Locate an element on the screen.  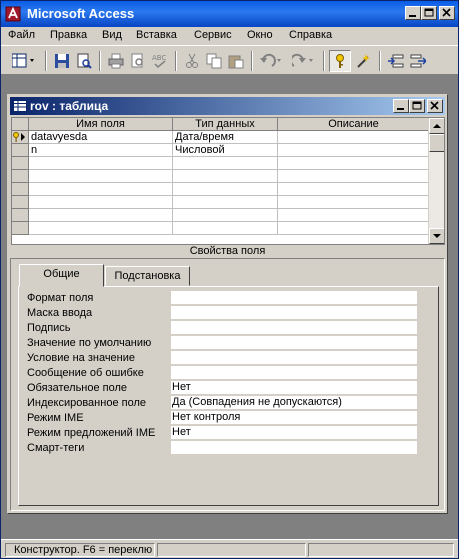
search-file-icon is located at coordinates (84, 61).